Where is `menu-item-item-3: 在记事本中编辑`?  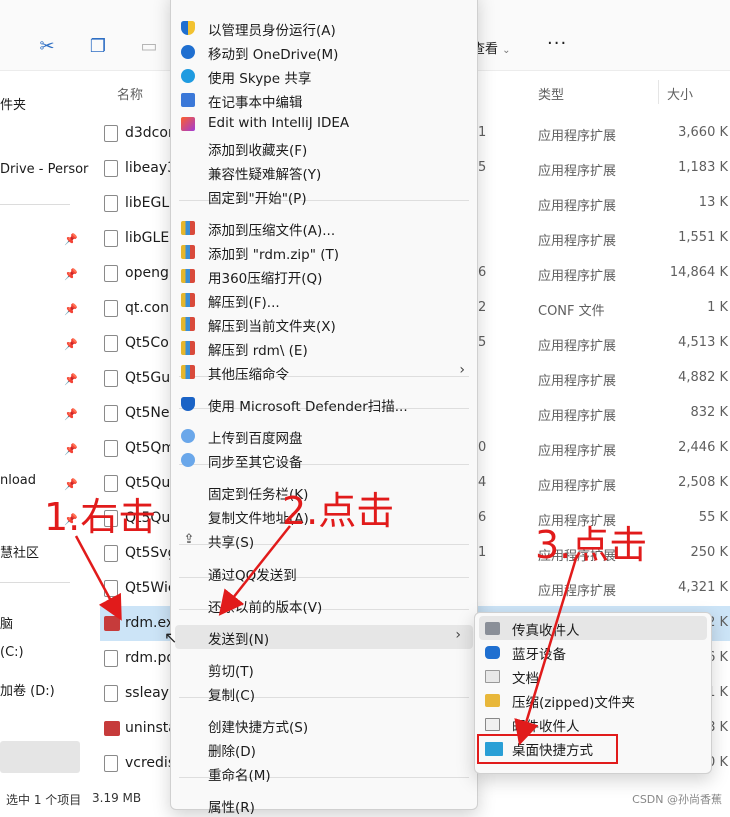 menu-item-item-3: 在记事本中编辑 is located at coordinates (324, 100).